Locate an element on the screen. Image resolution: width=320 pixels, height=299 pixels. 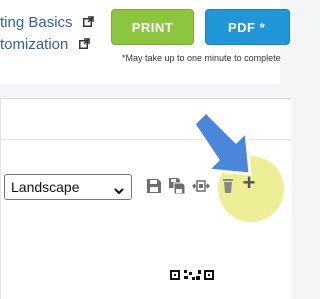
chevron-down-icon is located at coordinates (119, 192).